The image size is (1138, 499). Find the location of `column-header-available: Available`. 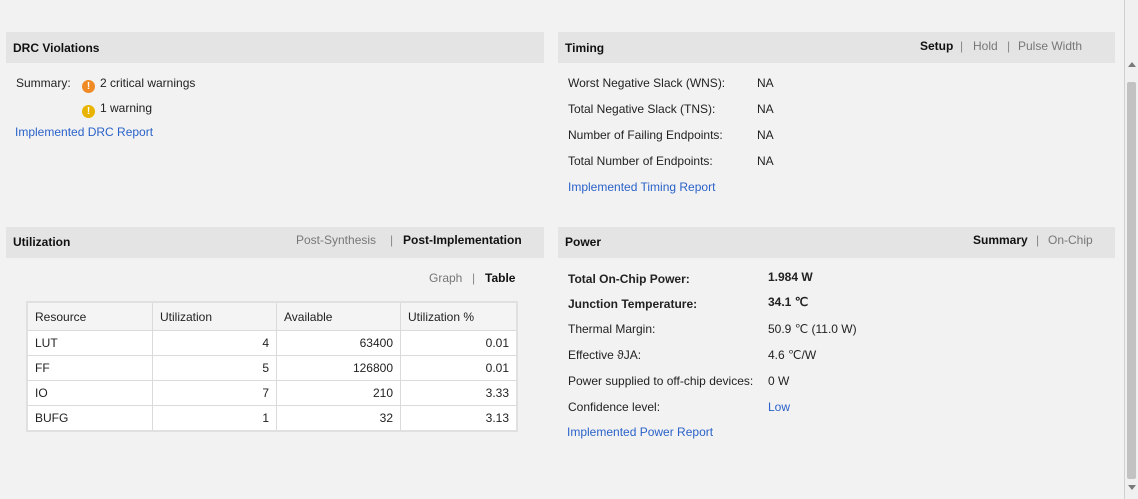

column-header-available: Available is located at coordinates (338, 316).